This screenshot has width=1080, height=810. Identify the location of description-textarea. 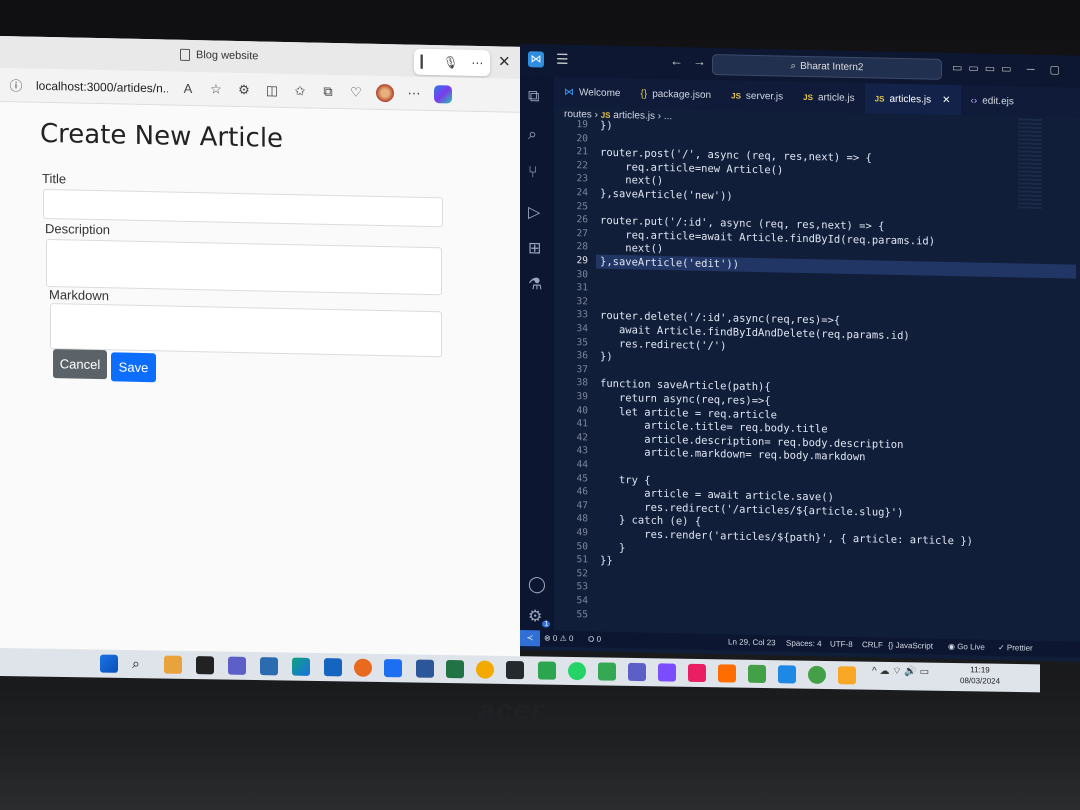
(244, 267).